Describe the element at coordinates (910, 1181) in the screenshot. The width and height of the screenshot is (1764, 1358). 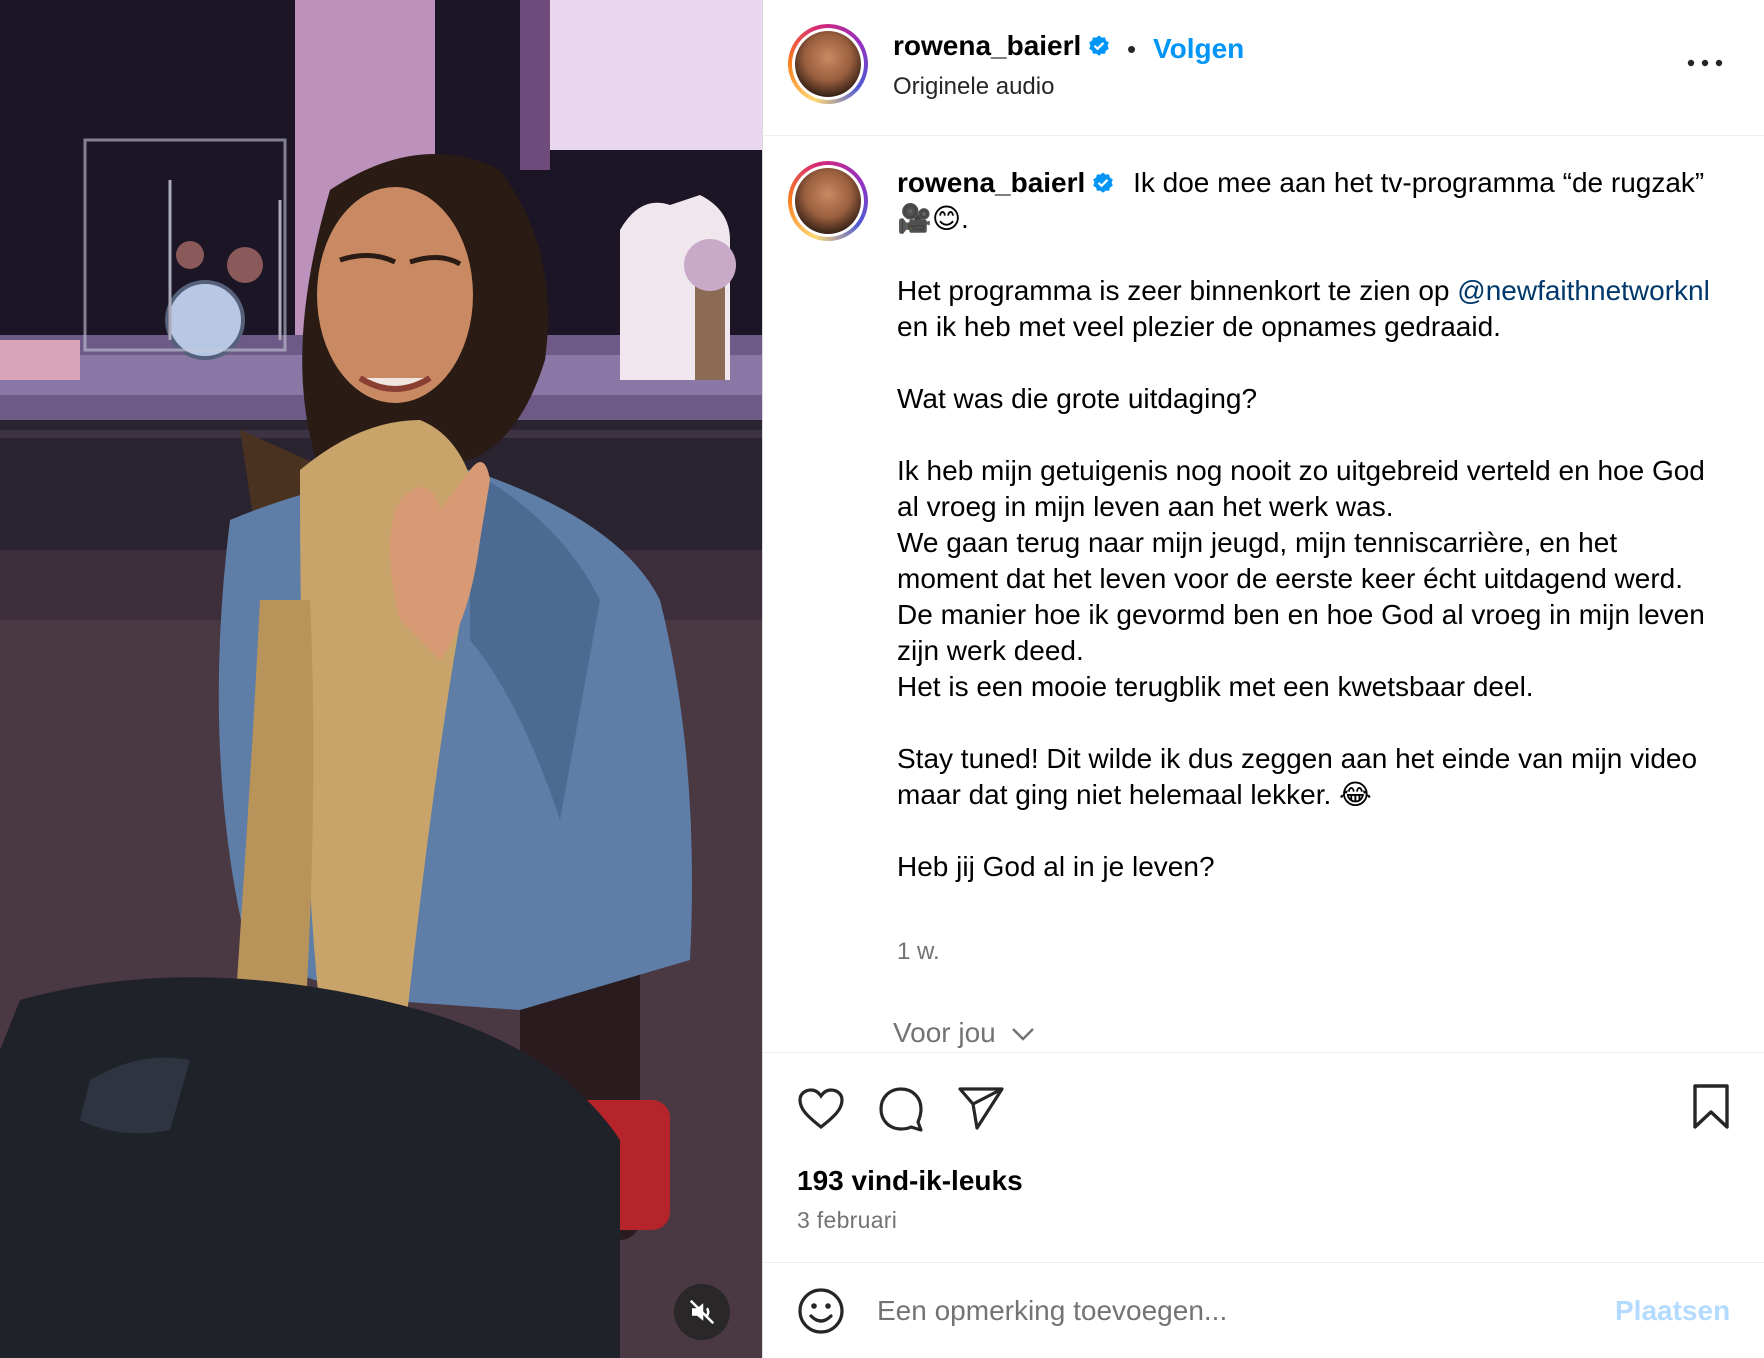
I see `likes-count: 193 vind-ik-leuks` at that location.